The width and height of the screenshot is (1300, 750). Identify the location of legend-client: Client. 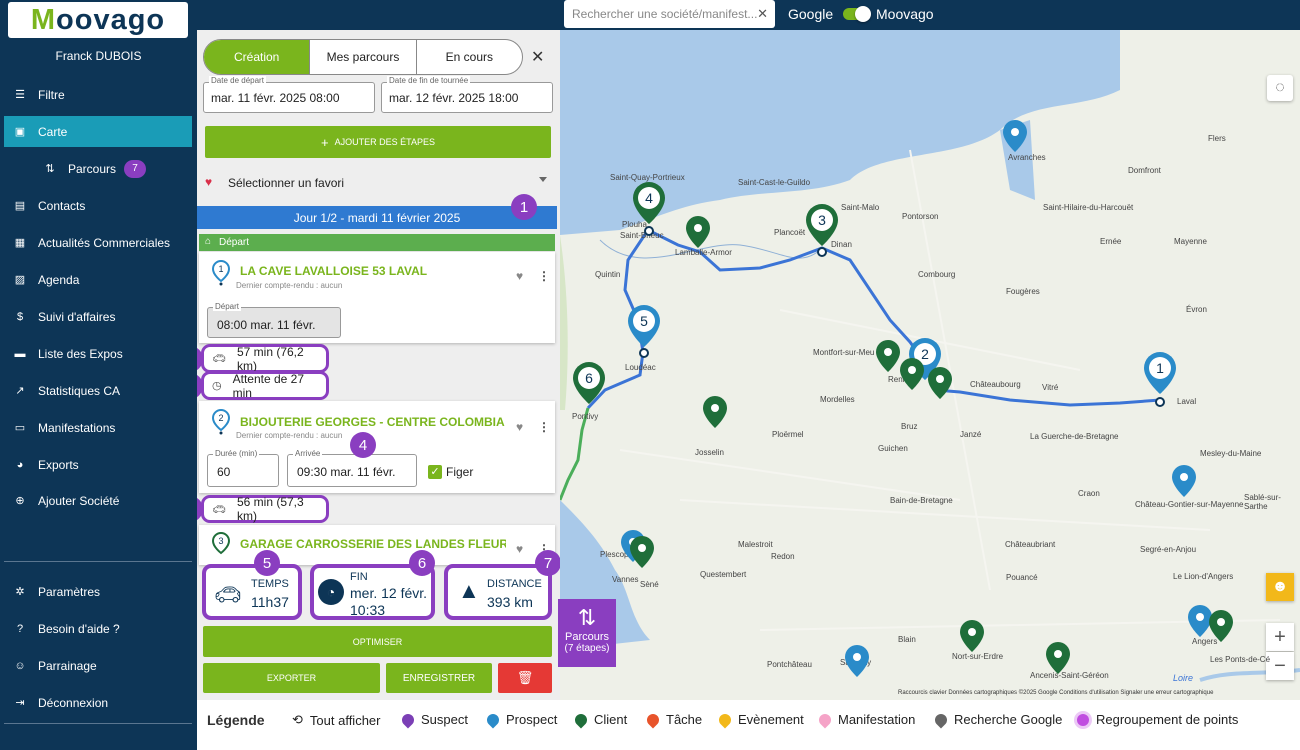
(599, 719).